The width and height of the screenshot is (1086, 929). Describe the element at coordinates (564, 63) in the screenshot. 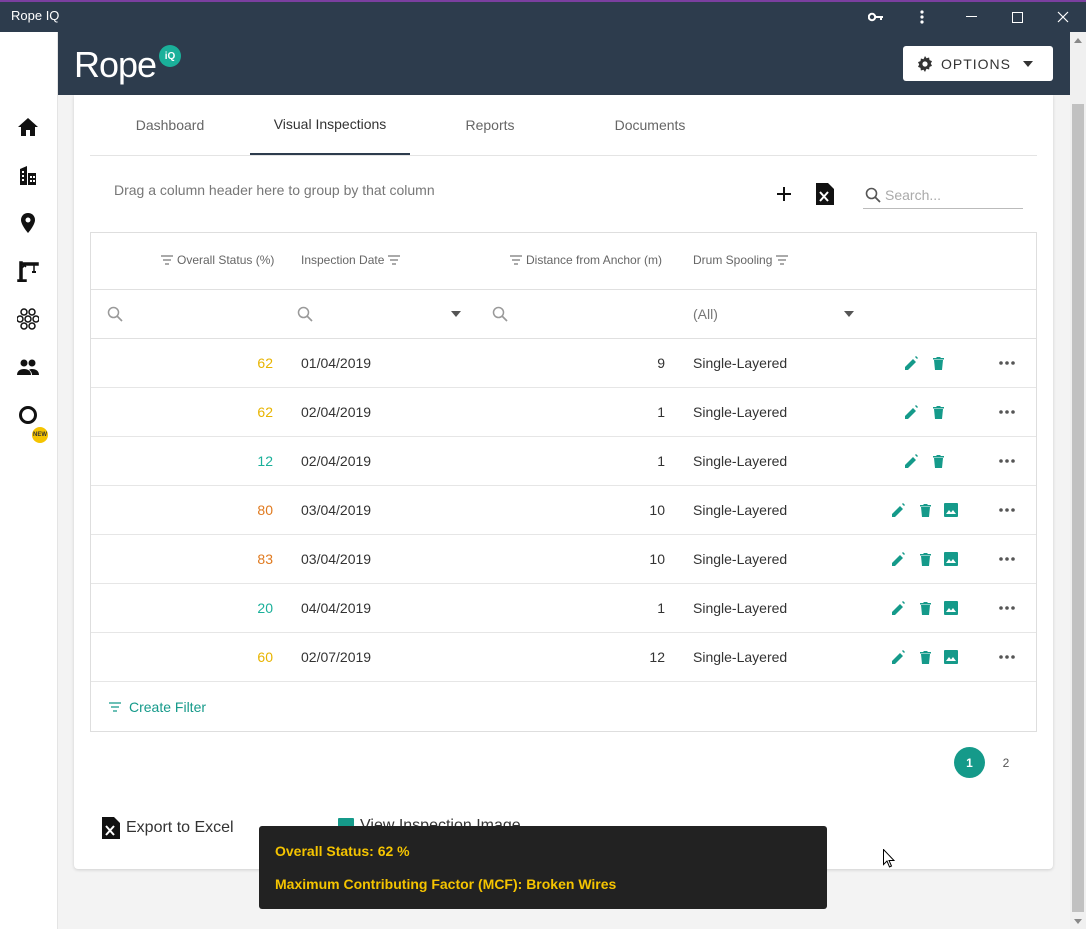

I see `app-header: Rope iQ OPTIONS` at that location.